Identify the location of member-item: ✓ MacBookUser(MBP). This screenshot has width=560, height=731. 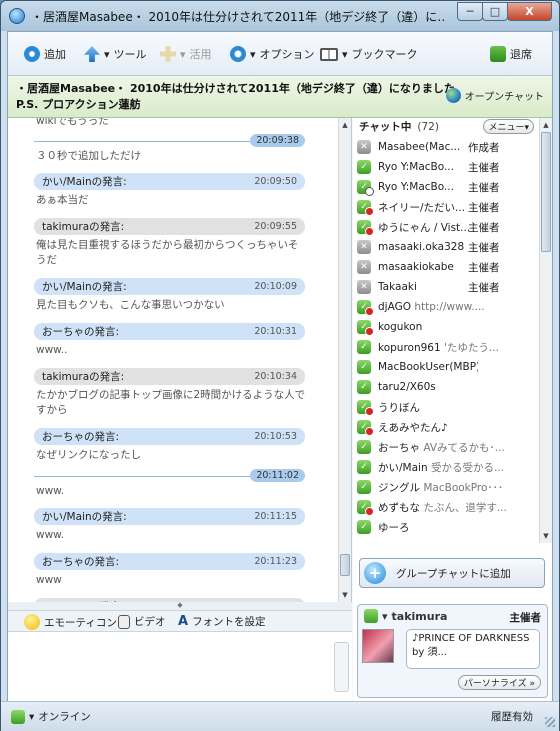
(447, 367).